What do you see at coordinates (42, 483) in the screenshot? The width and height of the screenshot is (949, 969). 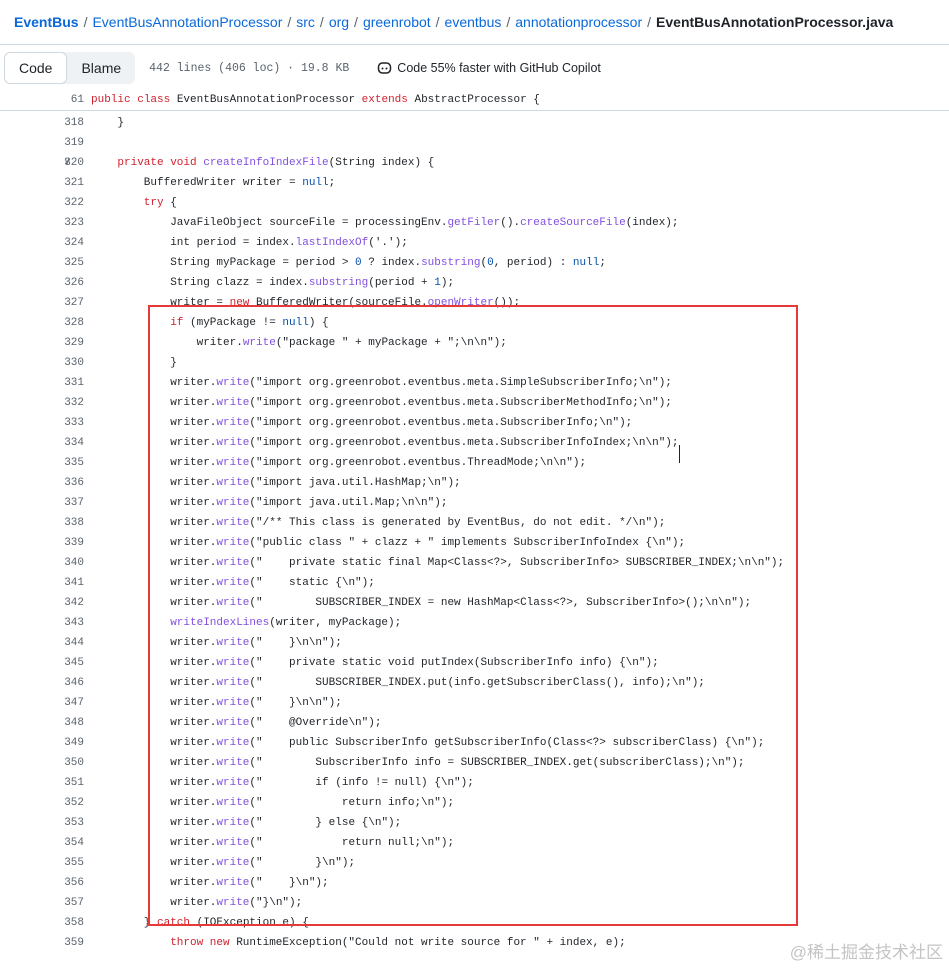 I see `line-number: 336` at bounding box center [42, 483].